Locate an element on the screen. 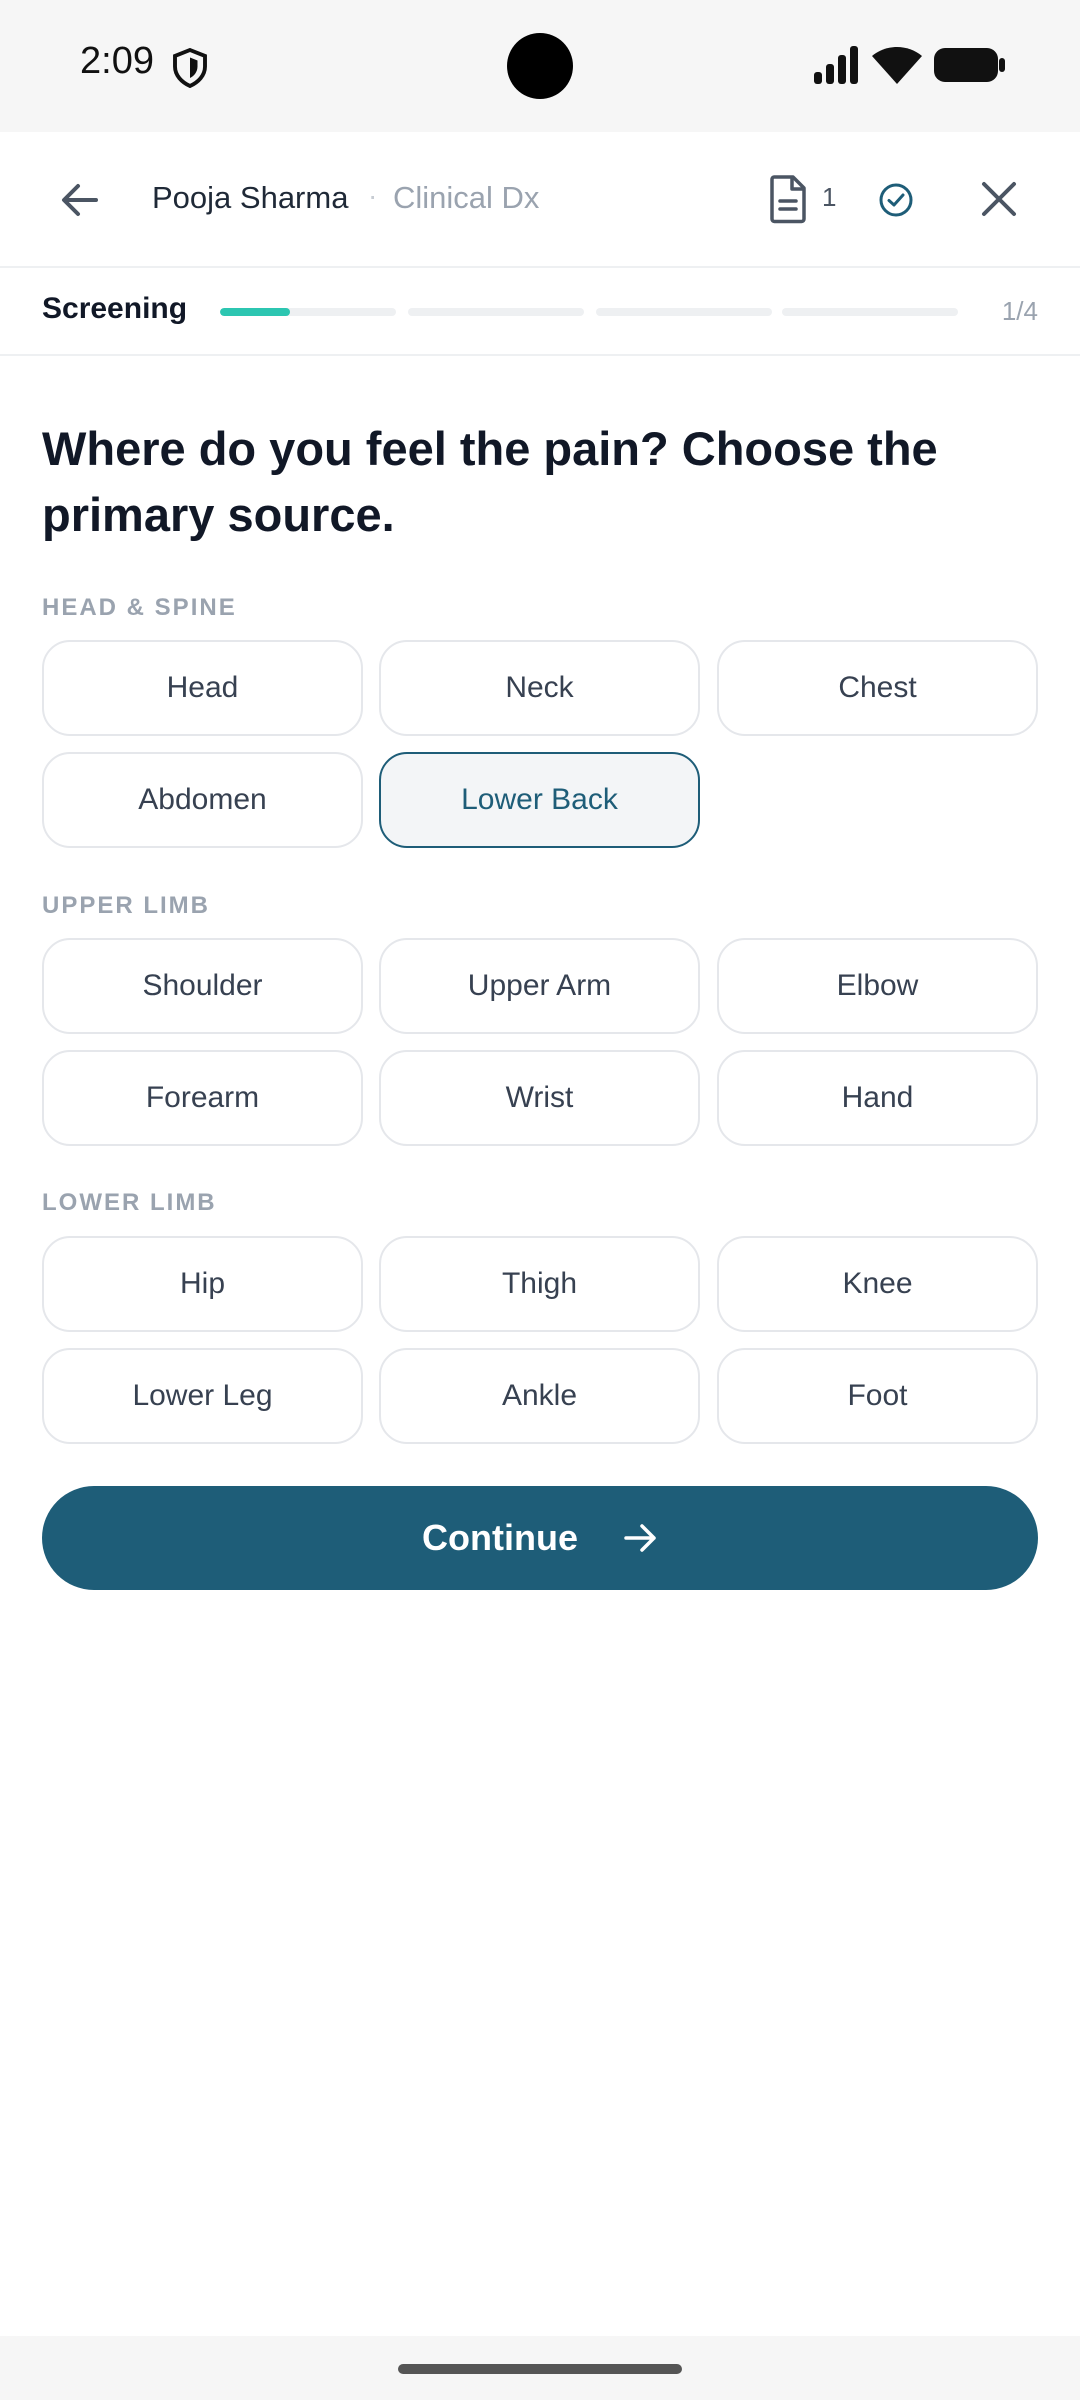 Image resolution: width=1080 pixels, height=2400 pixels. camera-cutout is located at coordinates (540, 66).